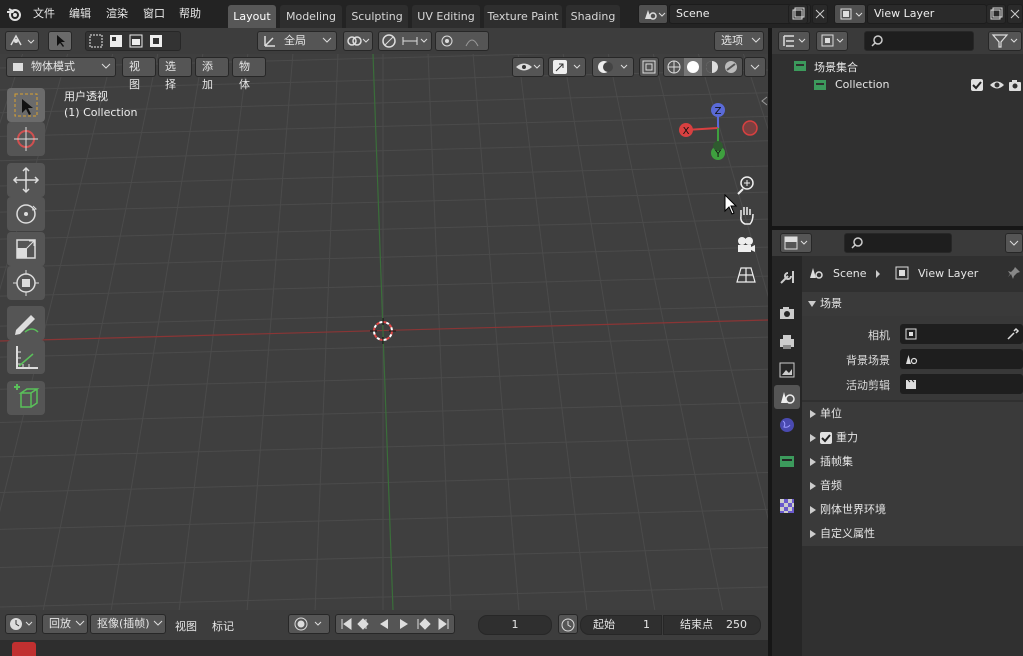 This screenshot has width=1023, height=656. Describe the element at coordinates (746, 185) in the screenshot. I see `zoom-icon` at that location.